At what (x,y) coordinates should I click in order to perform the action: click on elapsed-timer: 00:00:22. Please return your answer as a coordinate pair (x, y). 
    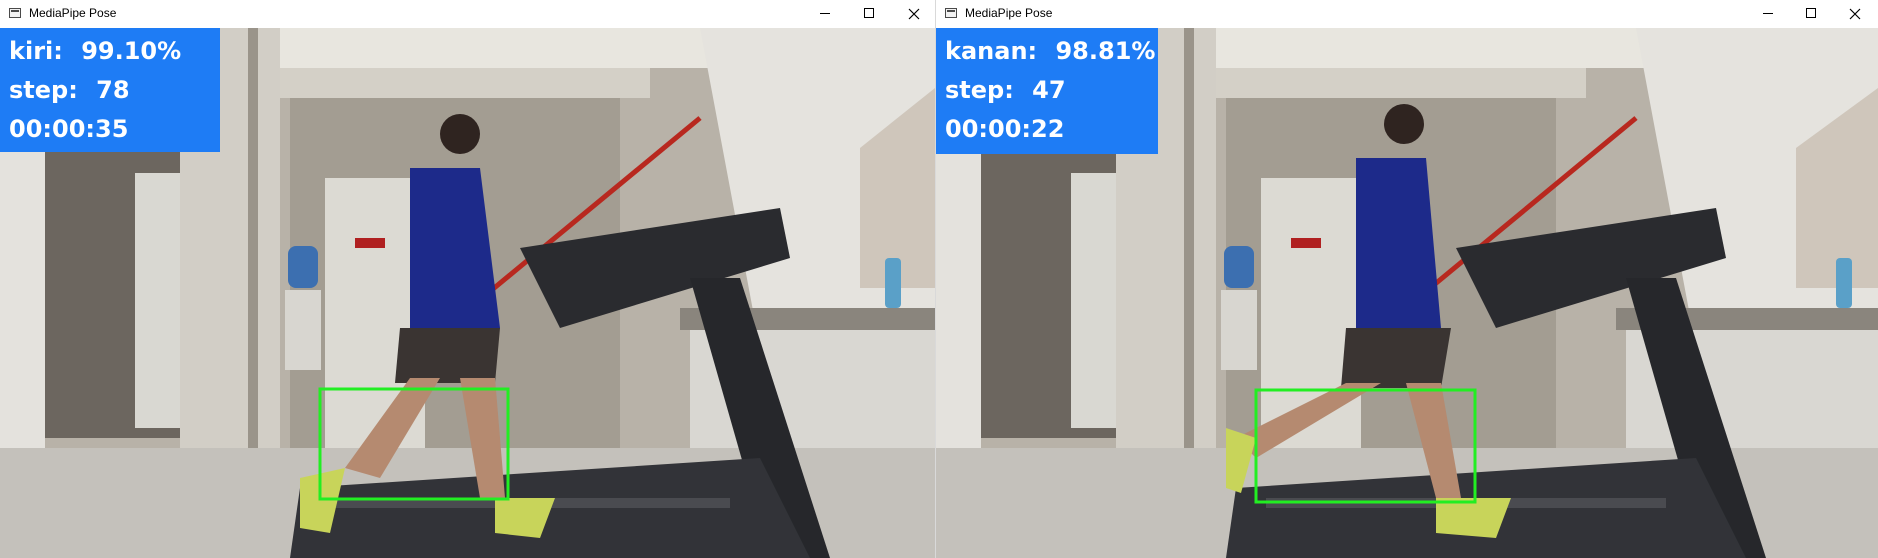
    Looking at the image, I should click on (1005, 129).